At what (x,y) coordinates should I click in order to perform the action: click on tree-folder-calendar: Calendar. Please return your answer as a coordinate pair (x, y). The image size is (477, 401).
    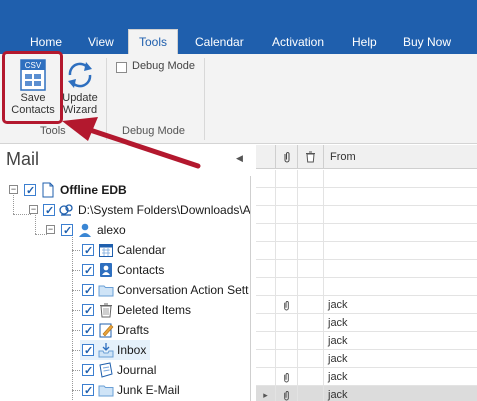
    Looking at the image, I should click on (125, 250).